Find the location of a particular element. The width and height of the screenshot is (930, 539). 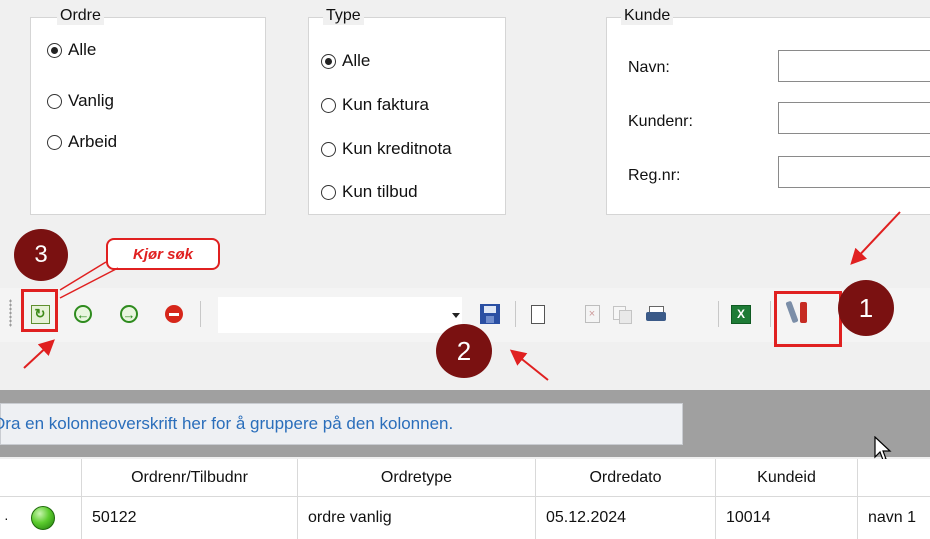

row-indicator: · is located at coordinates (6, 518).